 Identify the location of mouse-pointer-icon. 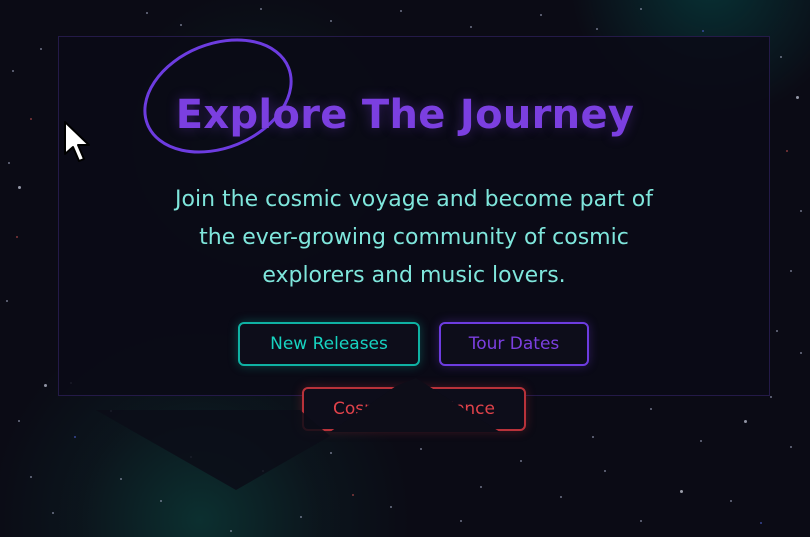
(77, 141).